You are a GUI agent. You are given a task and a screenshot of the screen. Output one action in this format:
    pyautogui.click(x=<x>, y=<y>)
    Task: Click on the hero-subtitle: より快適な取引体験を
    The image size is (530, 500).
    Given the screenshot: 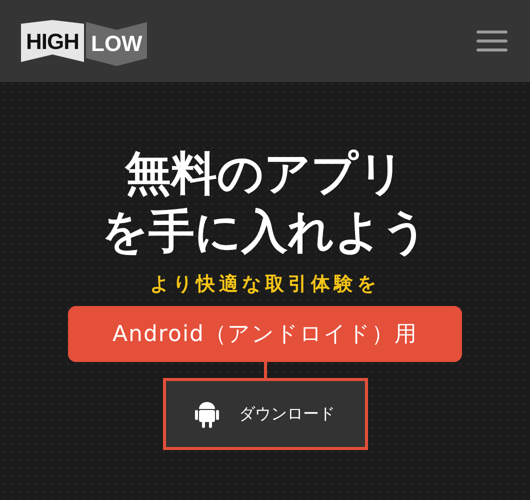 What is the action you would take?
    pyautogui.click(x=265, y=284)
    